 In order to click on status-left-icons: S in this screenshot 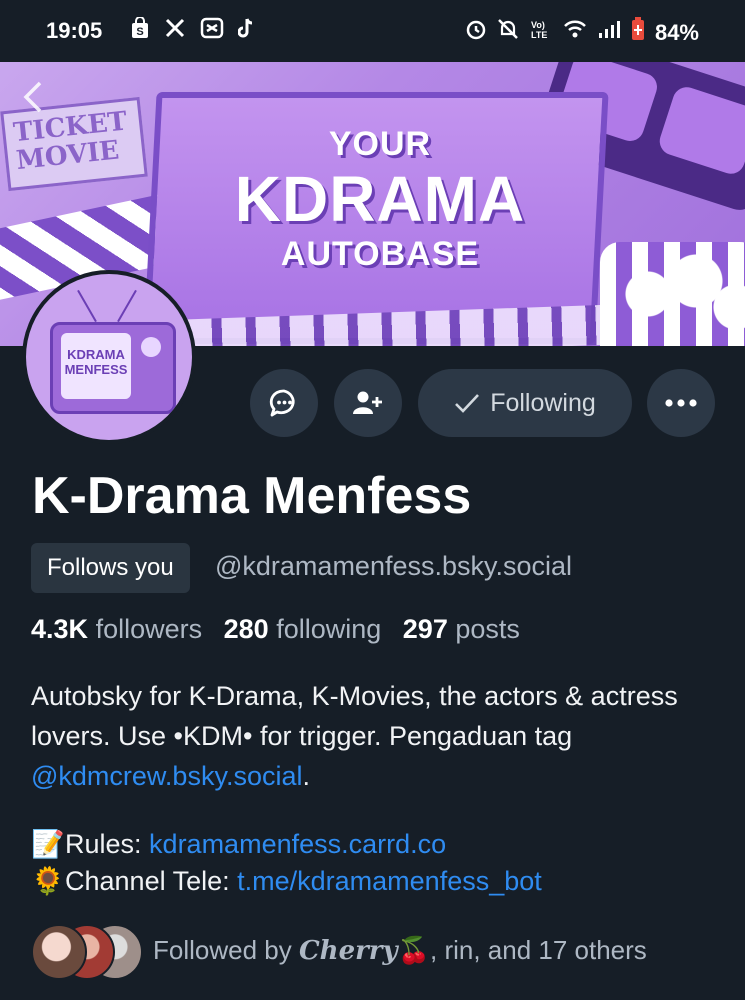, I will do `click(192, 31)`.